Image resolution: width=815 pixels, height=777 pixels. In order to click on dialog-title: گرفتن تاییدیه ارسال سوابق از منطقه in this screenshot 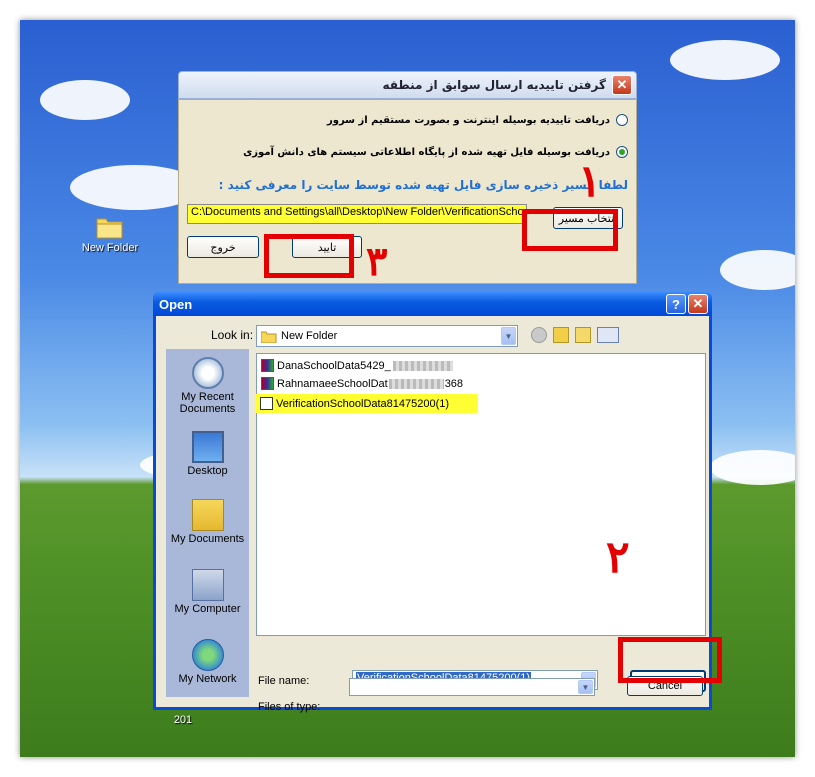, I will do `click(494, 85)`.